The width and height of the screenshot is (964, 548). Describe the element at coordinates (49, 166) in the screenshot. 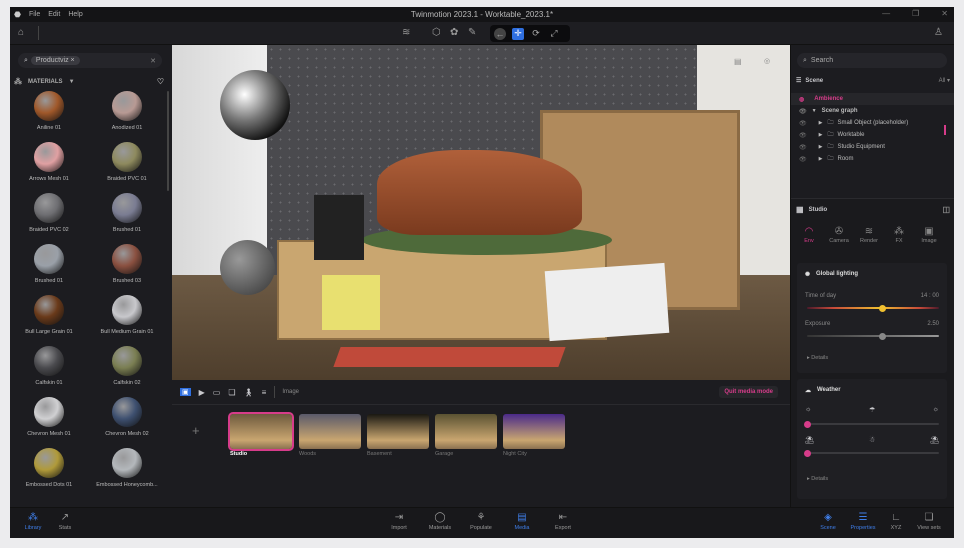

I see `material-item: Arrows Mesh 01` at that location.